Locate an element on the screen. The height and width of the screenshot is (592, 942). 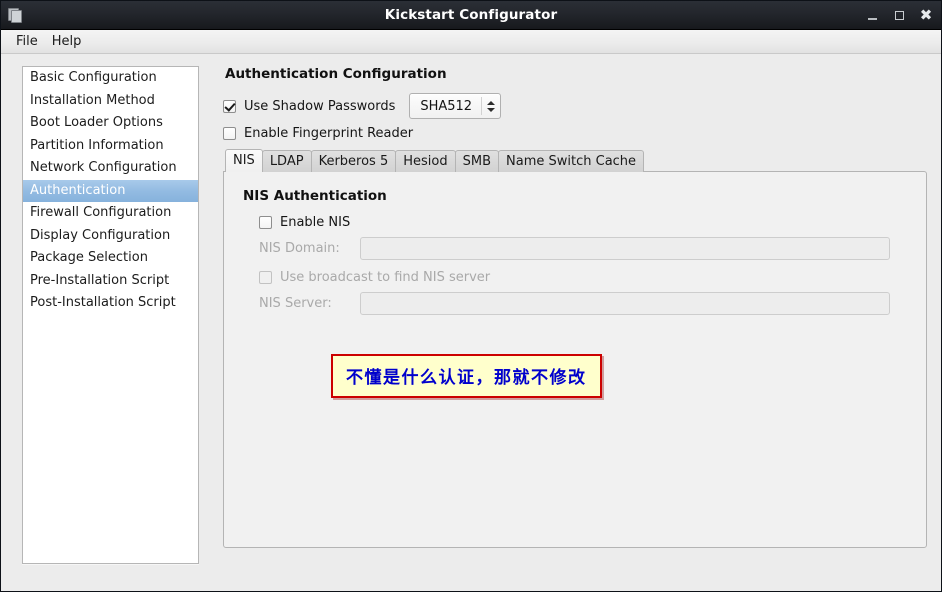
menubar: File Help is located at coordinates (471, 42).